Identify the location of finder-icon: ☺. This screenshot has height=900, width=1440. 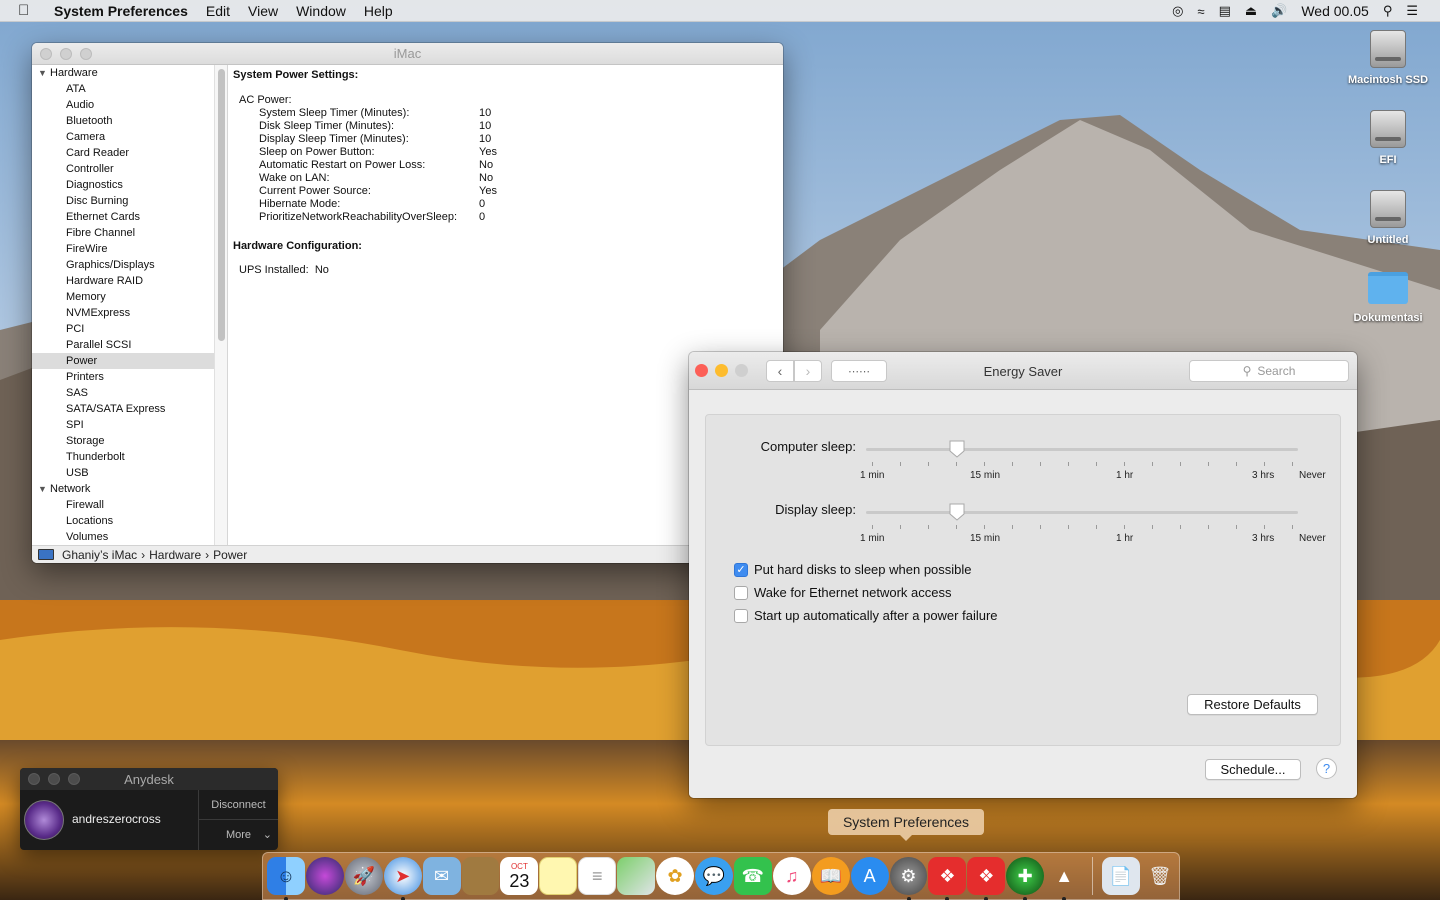
(286, 878).